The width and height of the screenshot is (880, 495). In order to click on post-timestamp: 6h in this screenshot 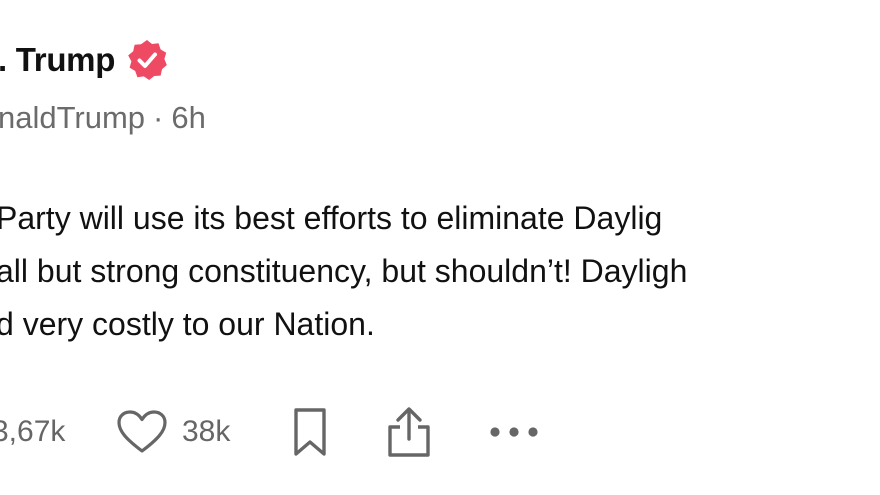, I will do `click(188, 117)`.